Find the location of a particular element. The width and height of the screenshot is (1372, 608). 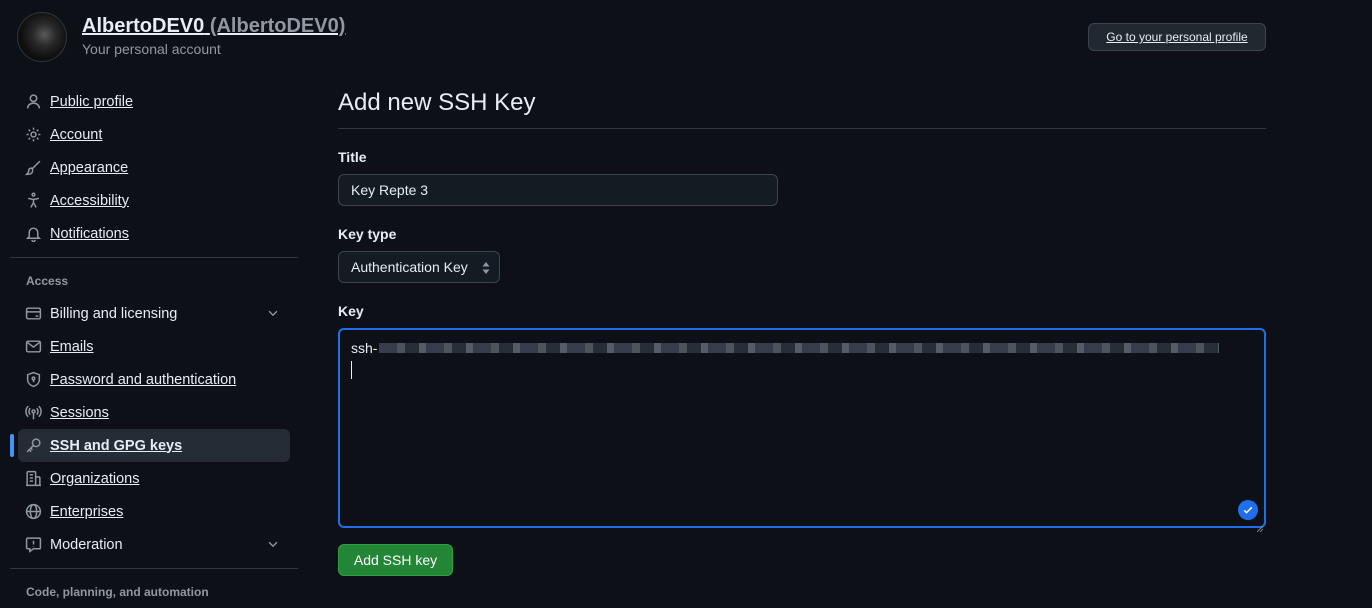

key-type-label: Key type is located at coordinates (367, 234).